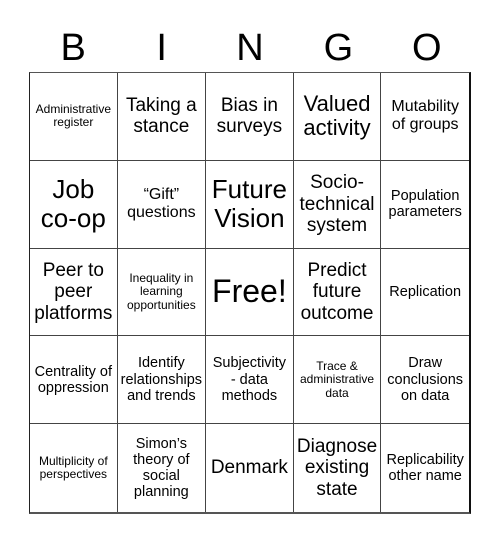 The image size is (500, 544). Describe the element at coordinates (425, 293) in the screenshot. I see `bingo-cell: Replication` at that location.